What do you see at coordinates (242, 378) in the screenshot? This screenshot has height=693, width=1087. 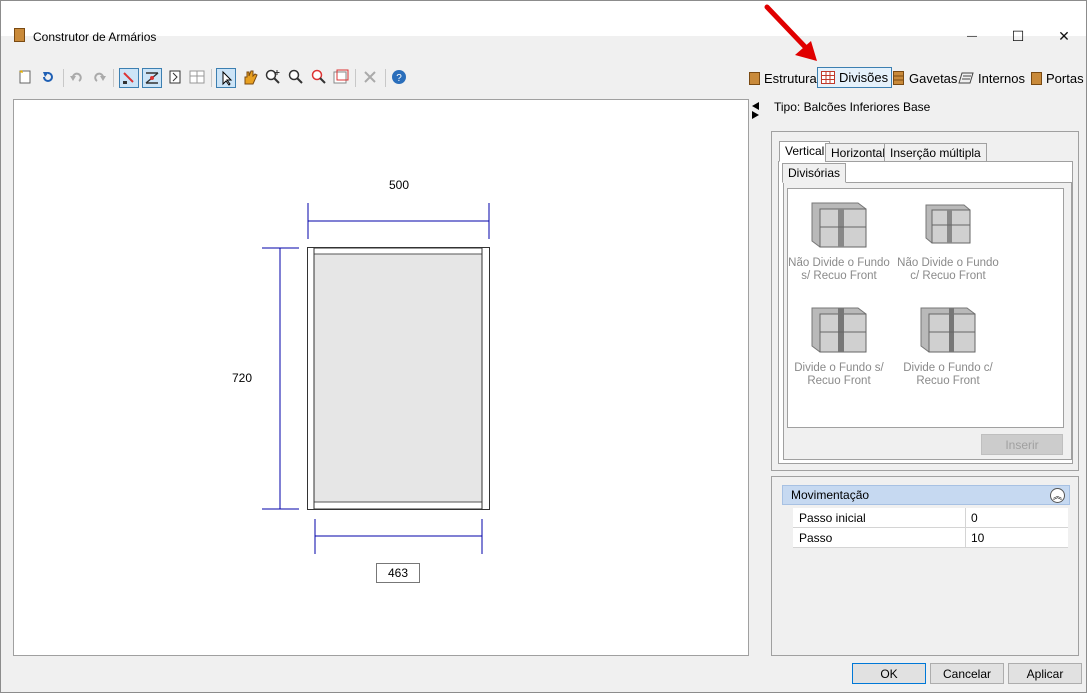 I see `height-dimension-label: 720` at bounding box center [242, 378].